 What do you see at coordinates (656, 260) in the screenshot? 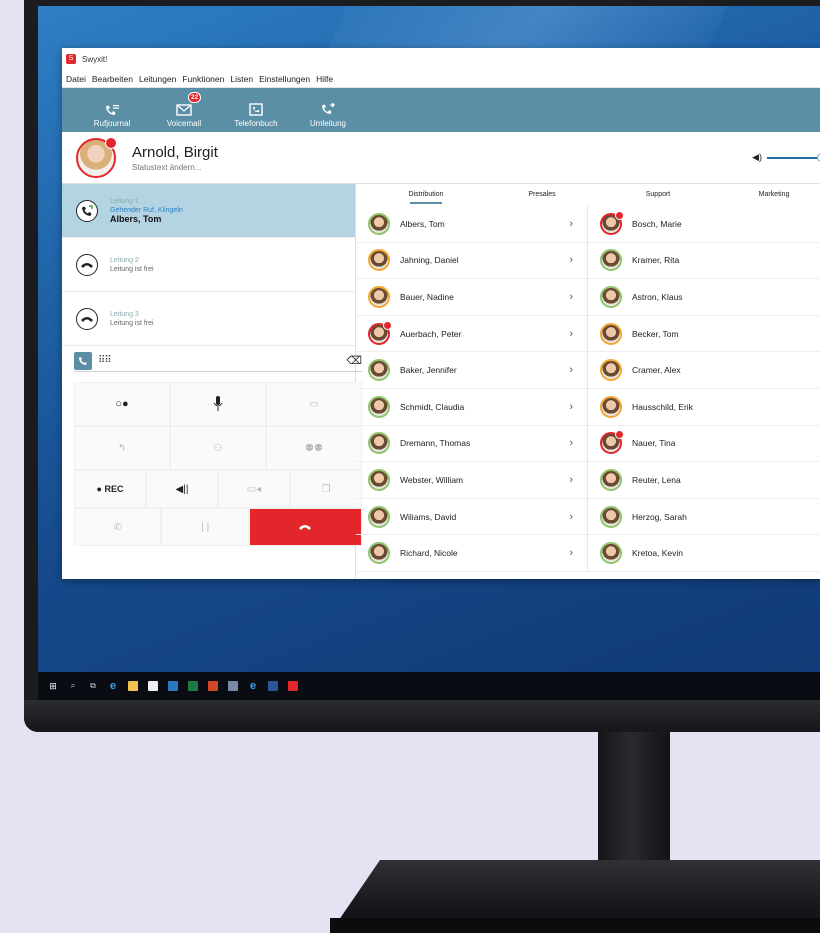
I see `contact-name: Kramer, Rita` at bounding box center [656, 260].